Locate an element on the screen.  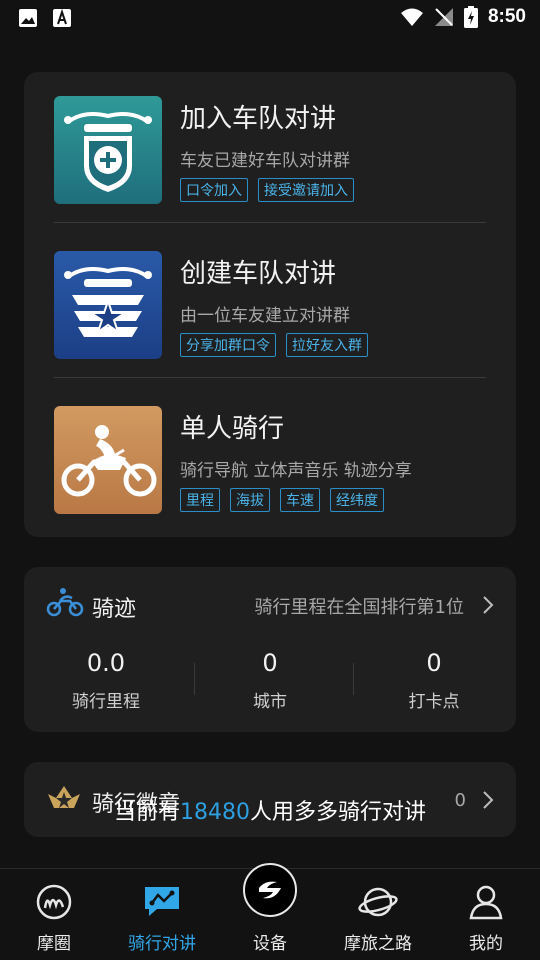
mode-title: 加入车队对讲 is located at coordinates (258, 119).